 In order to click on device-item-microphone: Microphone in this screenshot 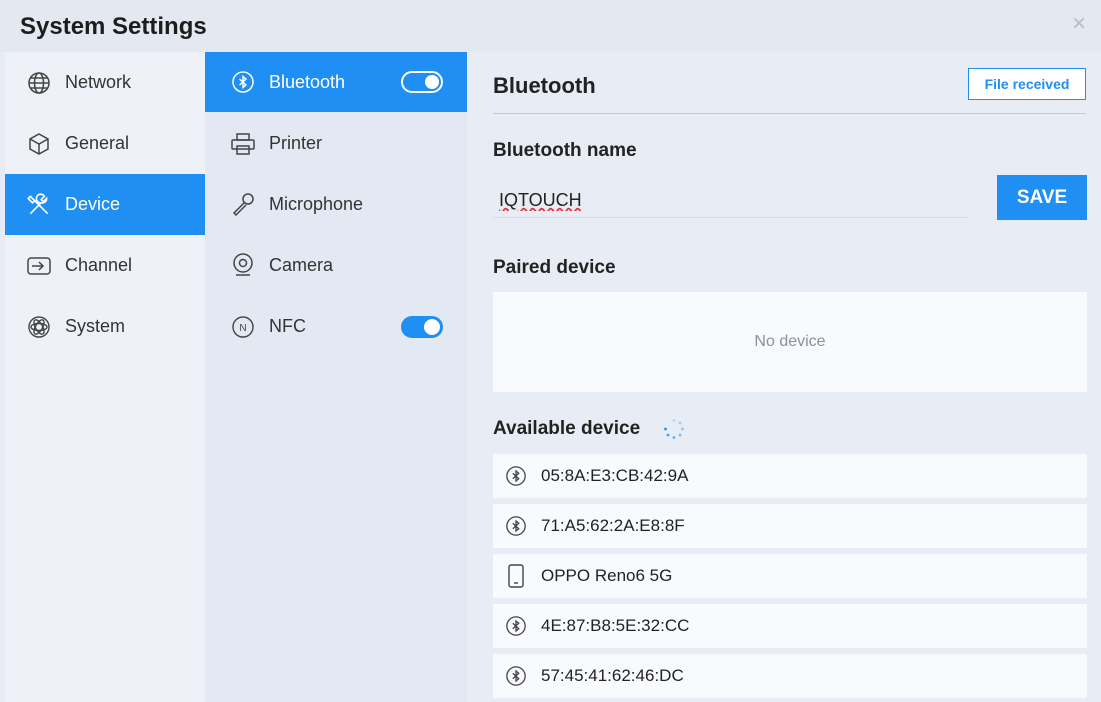, I will do `click(336, 204)`.